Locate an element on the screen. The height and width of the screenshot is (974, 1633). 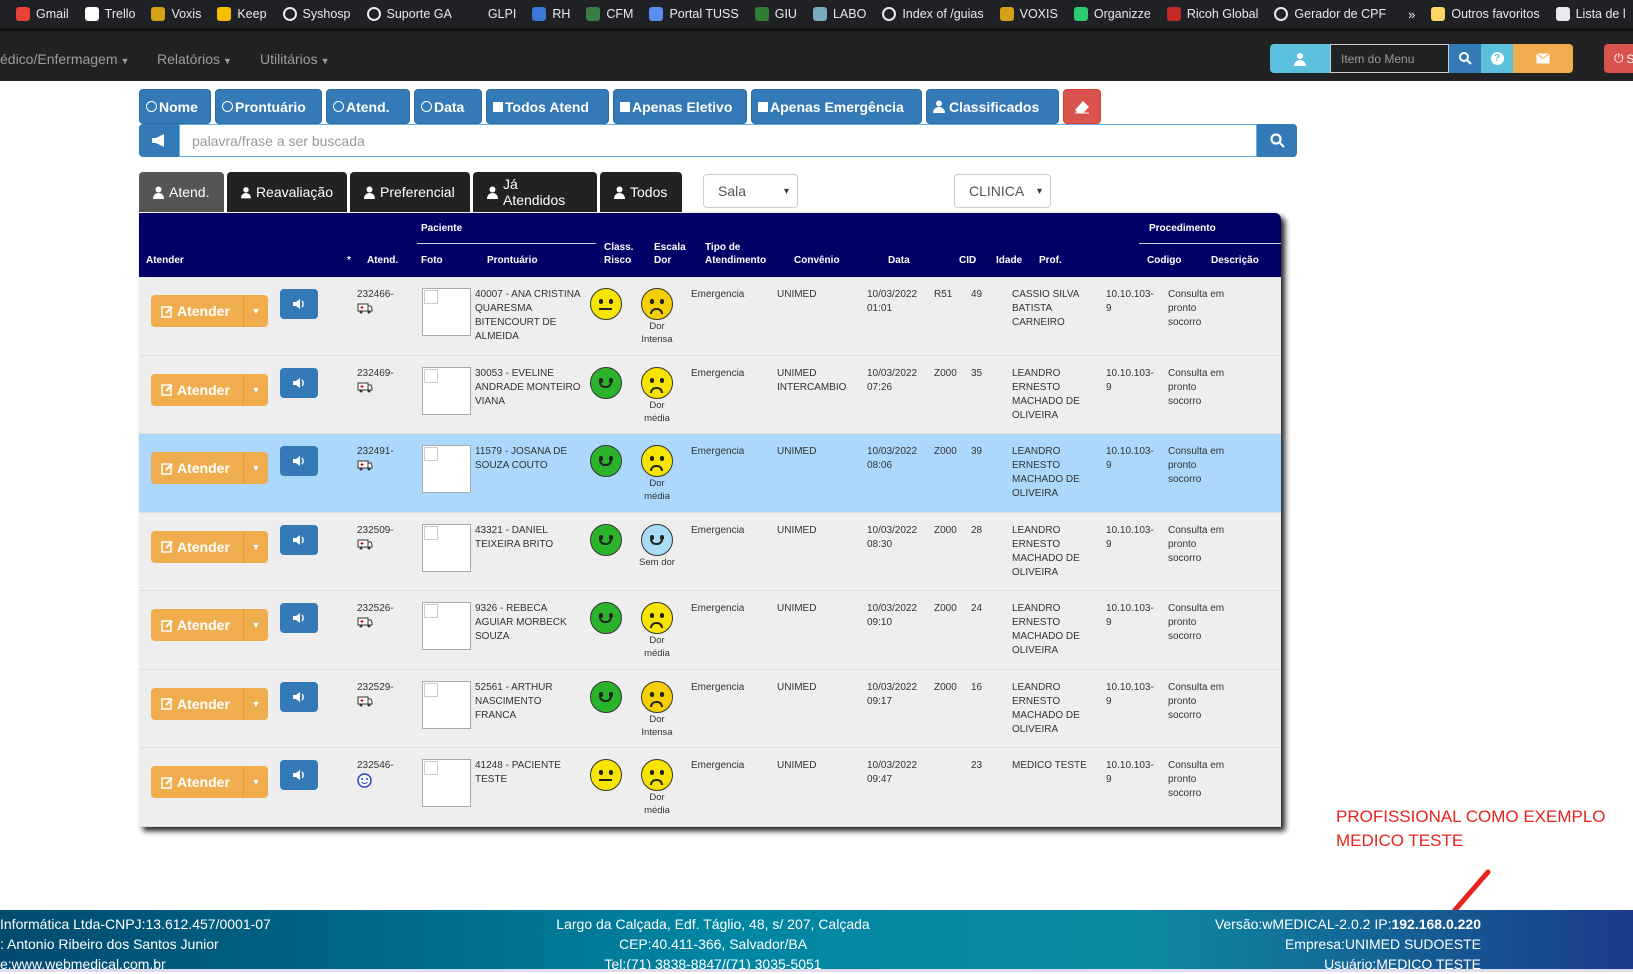
clinica-select: CLINICA ▾ is located at coordinates (1002, 191).